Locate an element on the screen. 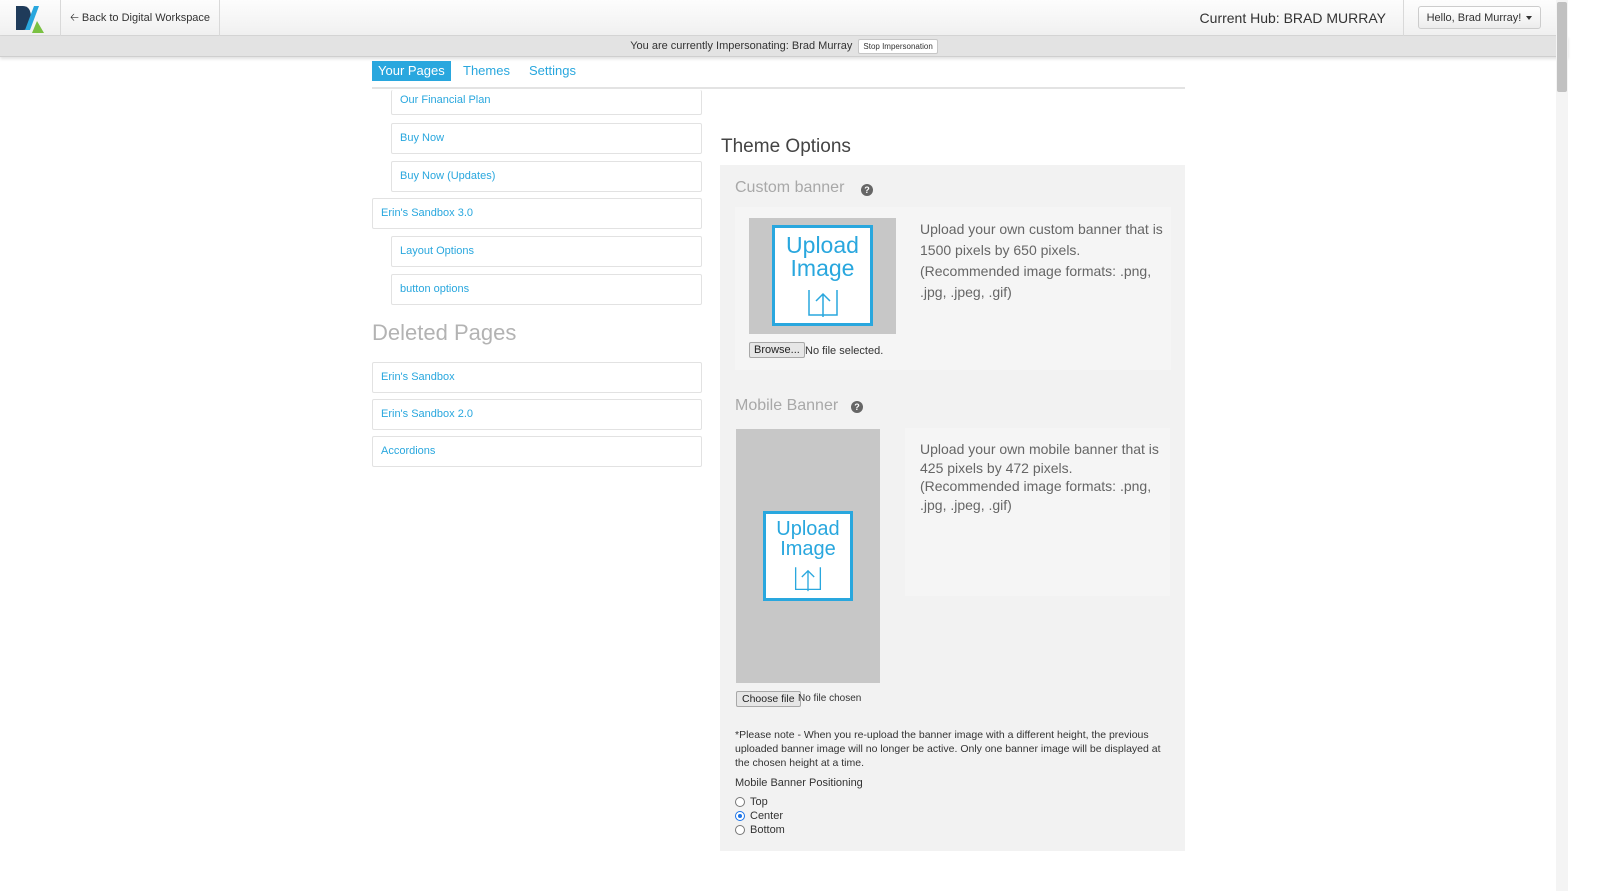  user-menu-dropdown: Hello, Brad Murray! is located at coordinates (1479, 17).